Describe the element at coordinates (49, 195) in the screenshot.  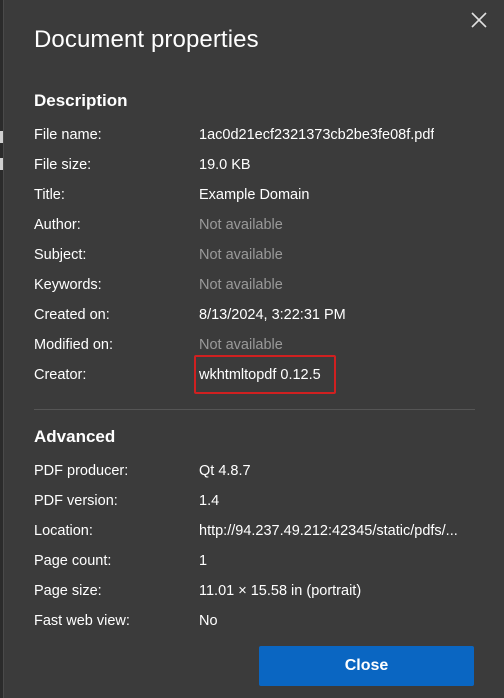
I see `description-label: Title:` at that location.